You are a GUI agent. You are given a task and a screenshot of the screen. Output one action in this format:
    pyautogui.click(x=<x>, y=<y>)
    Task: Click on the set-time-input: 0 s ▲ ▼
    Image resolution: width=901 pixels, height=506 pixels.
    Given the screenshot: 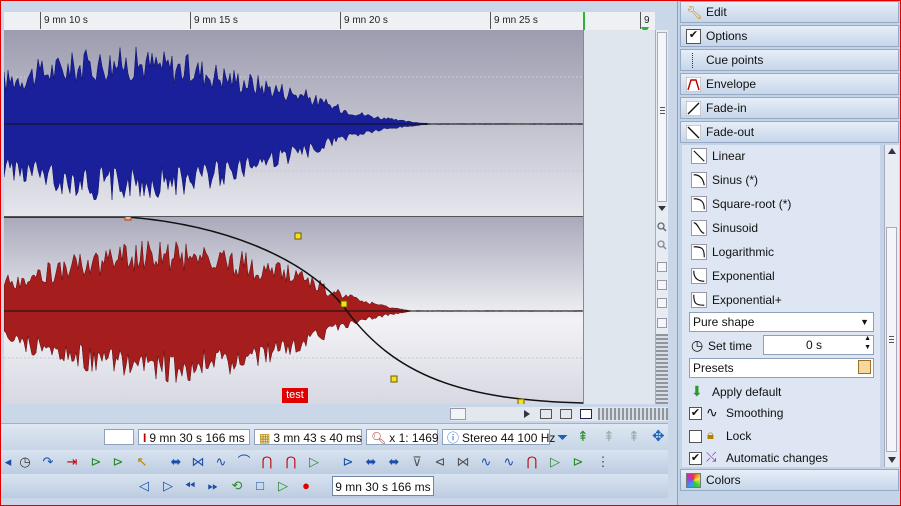 What is the action you would take?
    pyautogui.click(x=818, y=345)
    